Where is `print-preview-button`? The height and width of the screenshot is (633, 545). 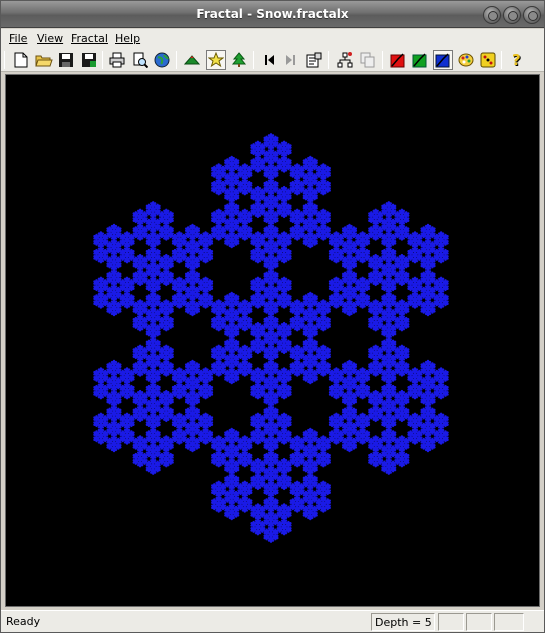
print-preview-button is located at coordinates (140, 60).